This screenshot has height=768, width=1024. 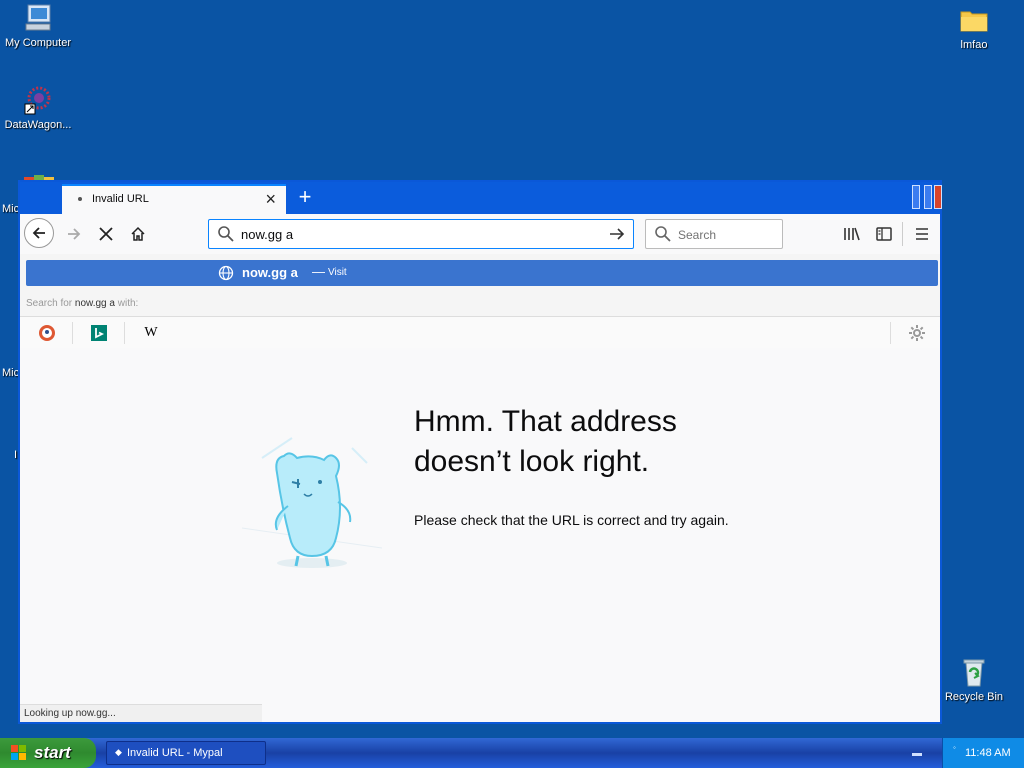 What do you see at coordinates (38, 100) in the screenshot?
I see `datawagon-icon` at bounding box center [38, 100].